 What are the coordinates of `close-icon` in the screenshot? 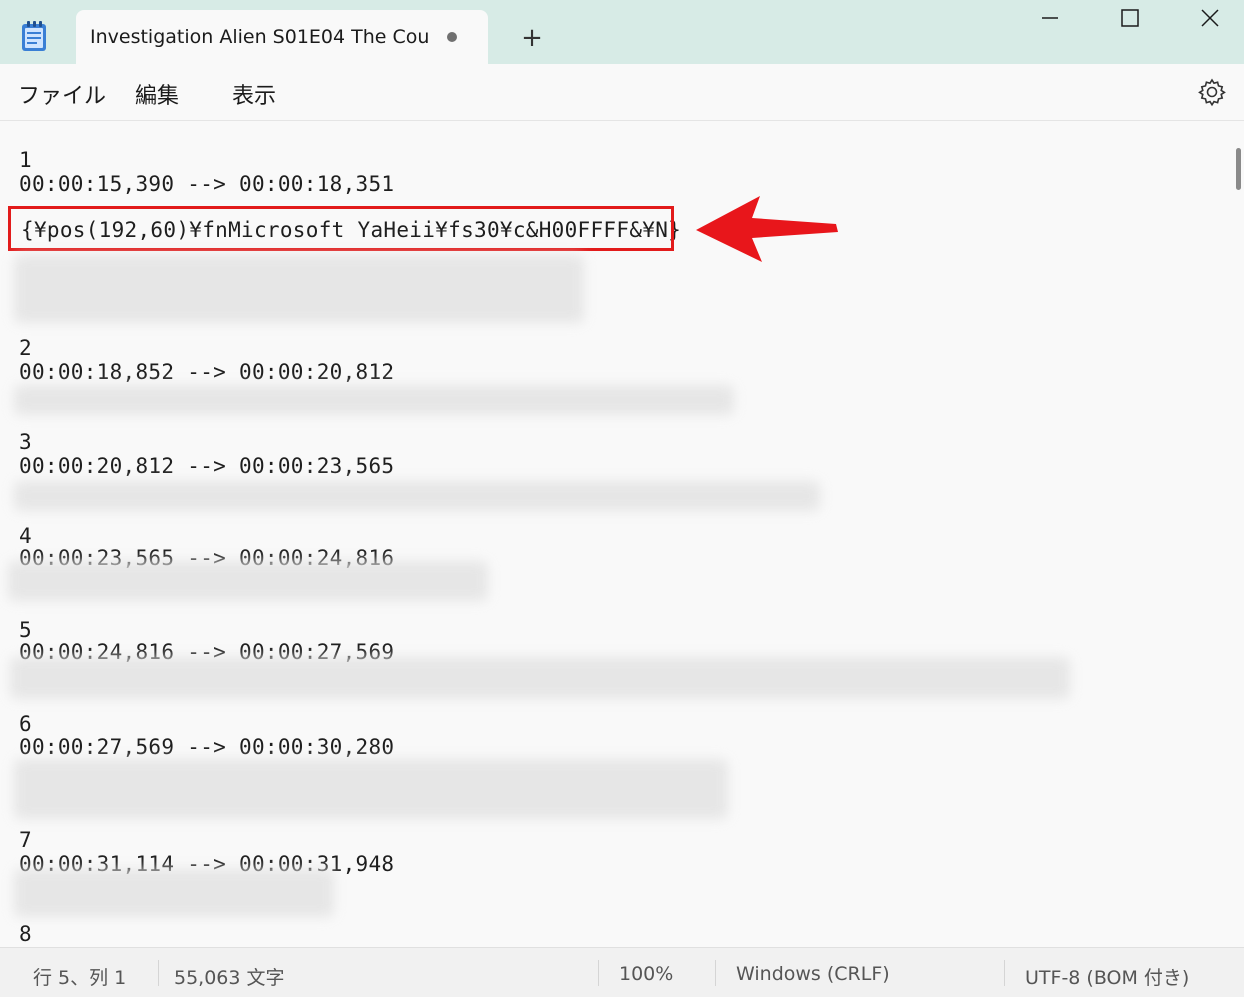 It's located at (1210, 18).